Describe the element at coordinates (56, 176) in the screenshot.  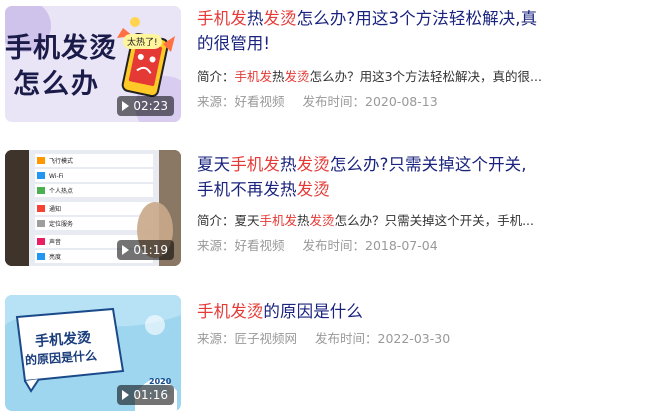
I see `settings-row-label: Wi-Fi` at that location.